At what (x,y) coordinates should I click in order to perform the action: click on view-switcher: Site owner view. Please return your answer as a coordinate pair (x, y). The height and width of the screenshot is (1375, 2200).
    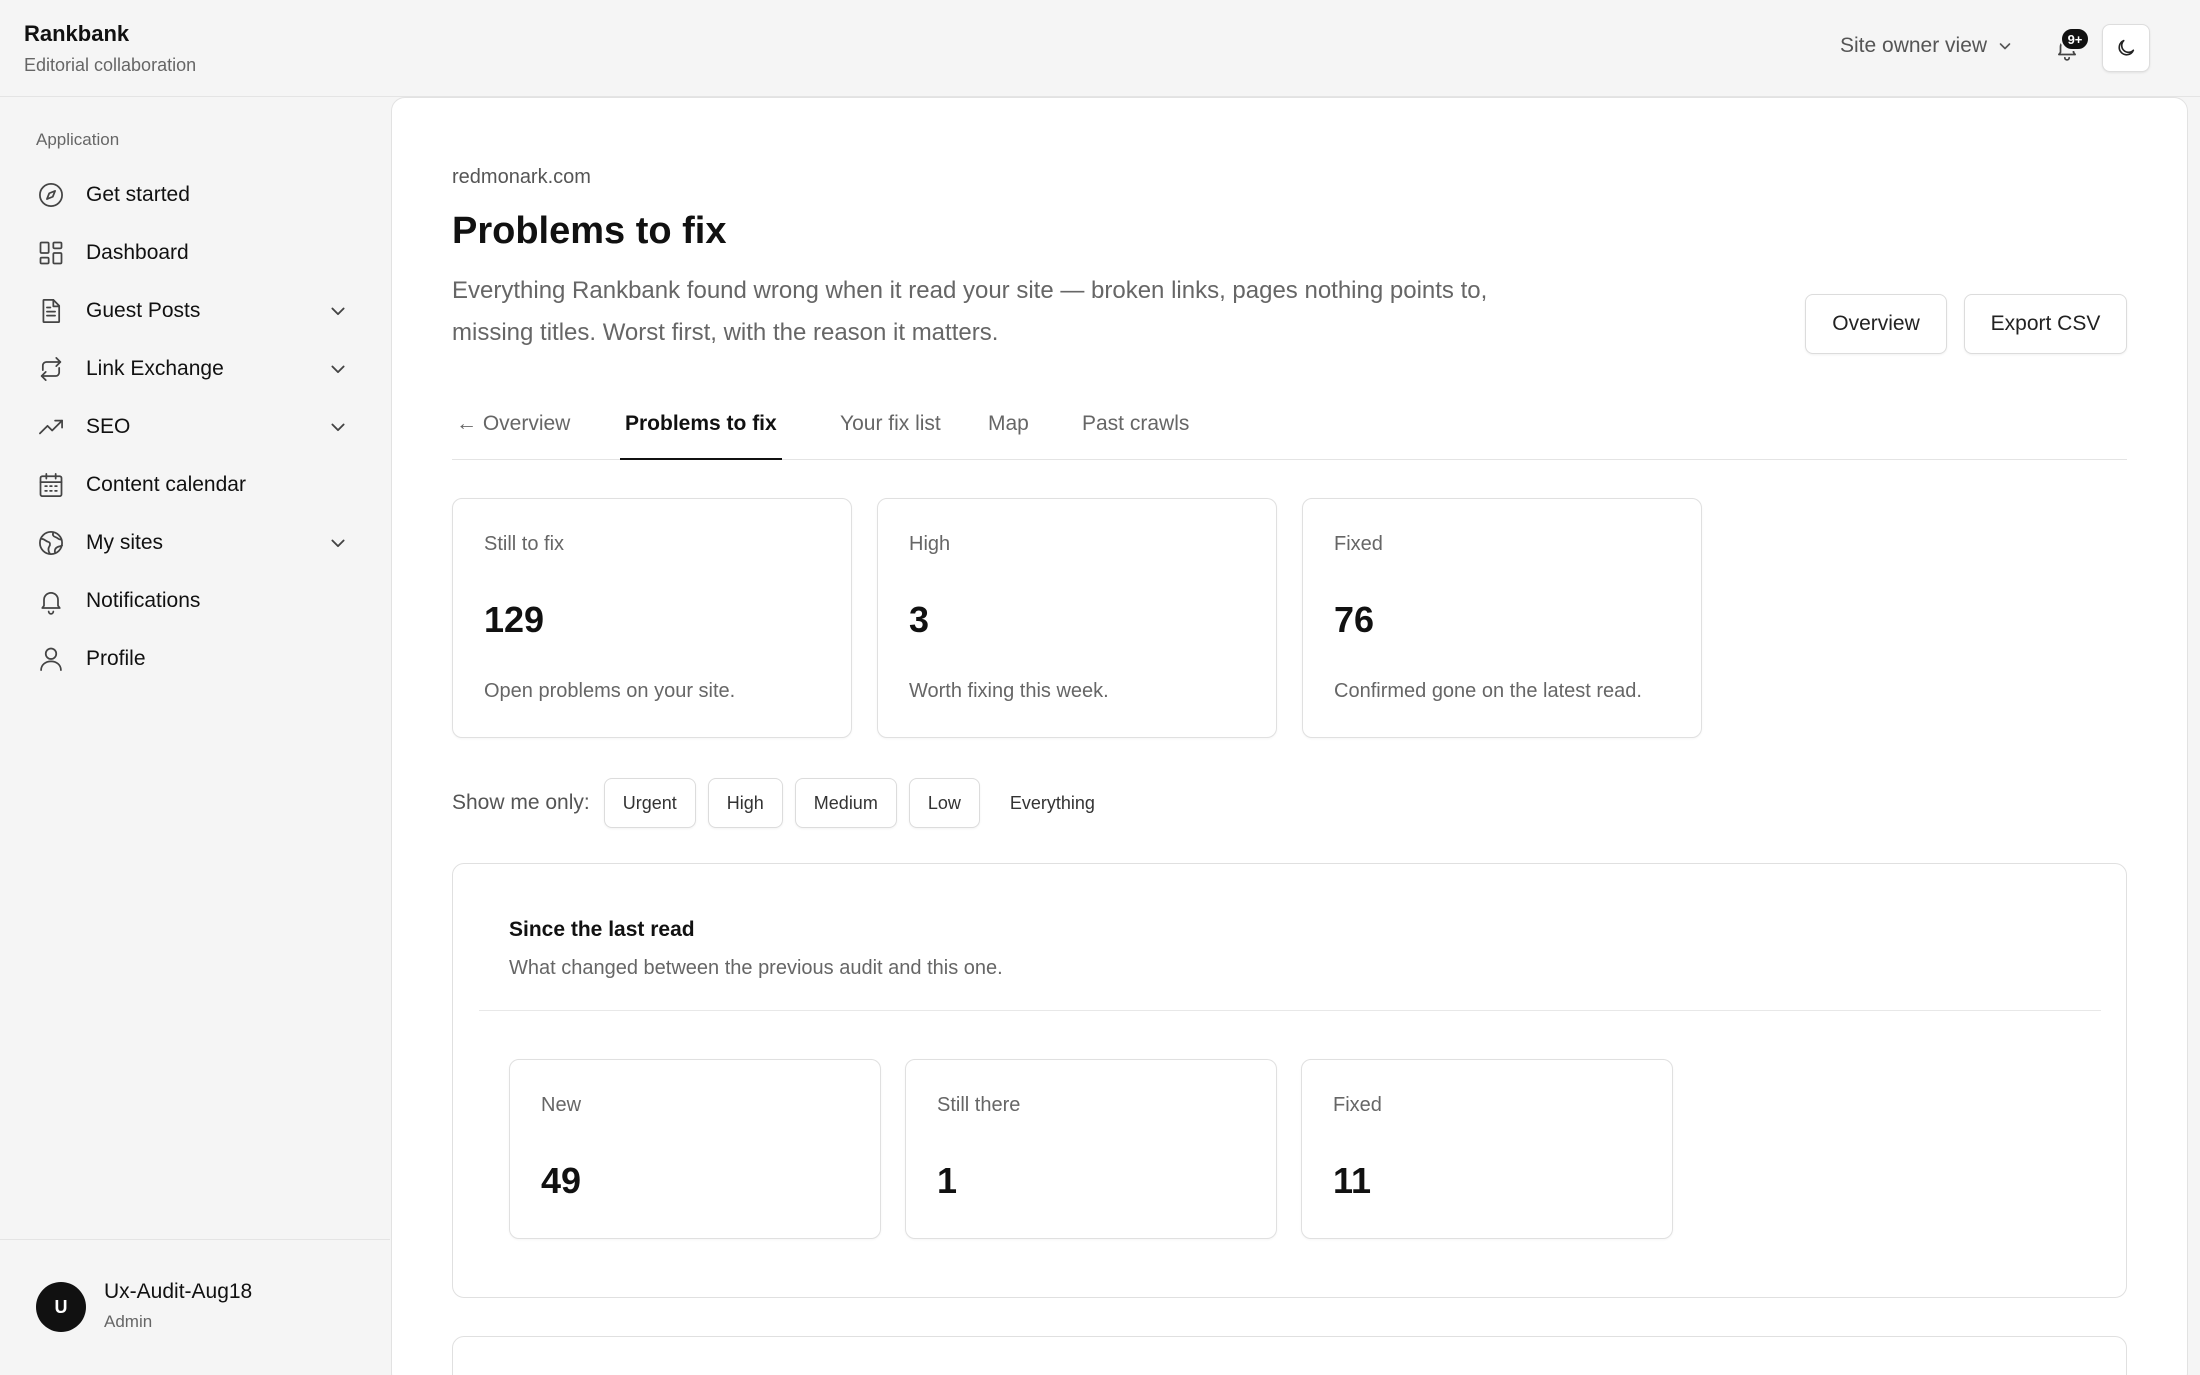
    Looking at the image, I should click on (1926, 46).